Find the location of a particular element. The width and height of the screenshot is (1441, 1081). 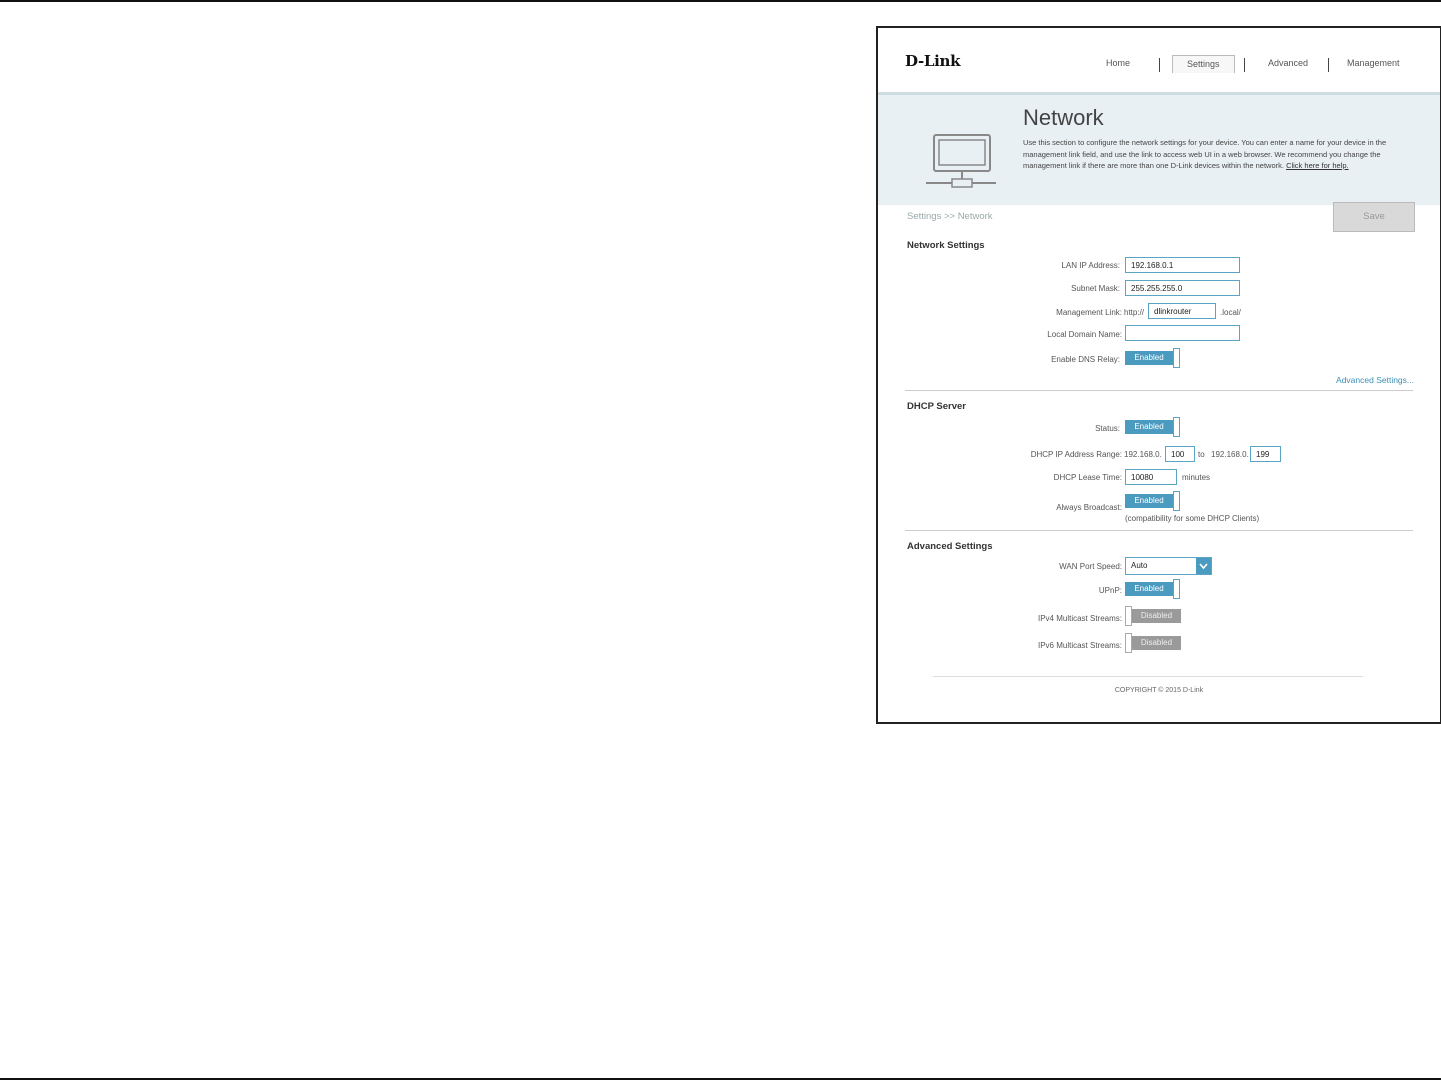

nav-management: Management is located at coordinates (1373, 63).